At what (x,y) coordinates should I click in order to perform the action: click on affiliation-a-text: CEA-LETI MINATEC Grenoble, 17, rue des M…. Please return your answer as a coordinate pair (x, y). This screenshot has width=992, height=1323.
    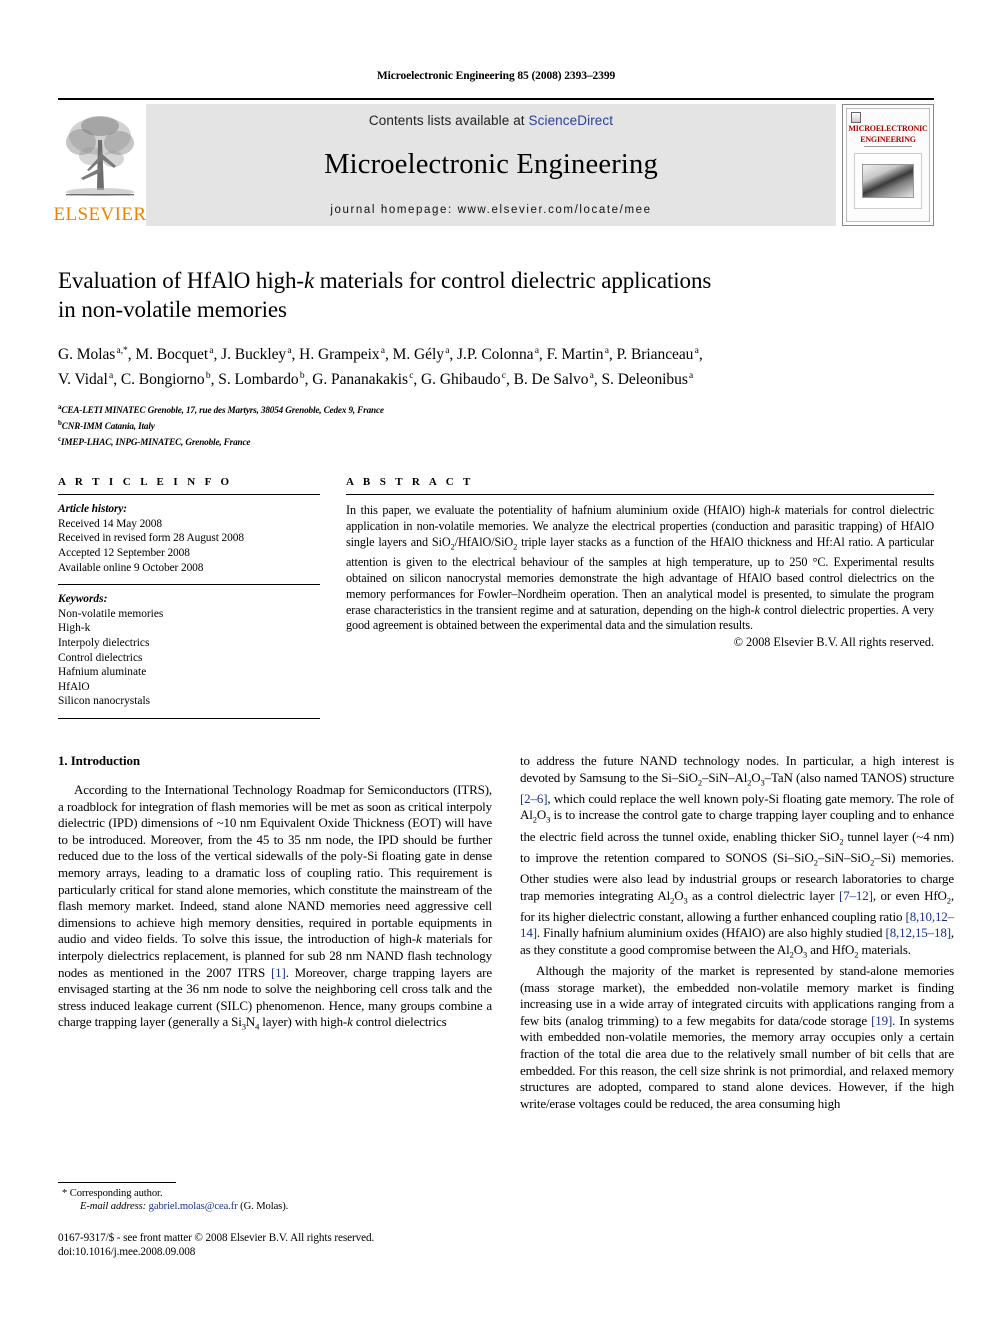
    Looking at the image, I should click on (222, 410).